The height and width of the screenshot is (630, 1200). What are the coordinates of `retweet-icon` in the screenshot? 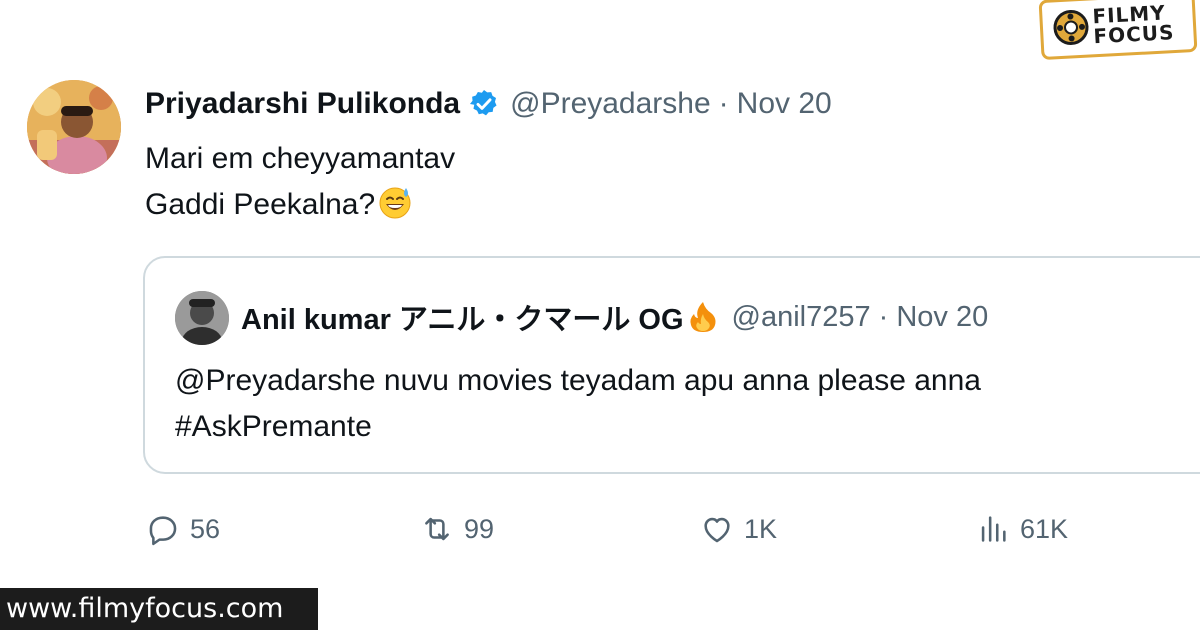 It's located at (437, 529).